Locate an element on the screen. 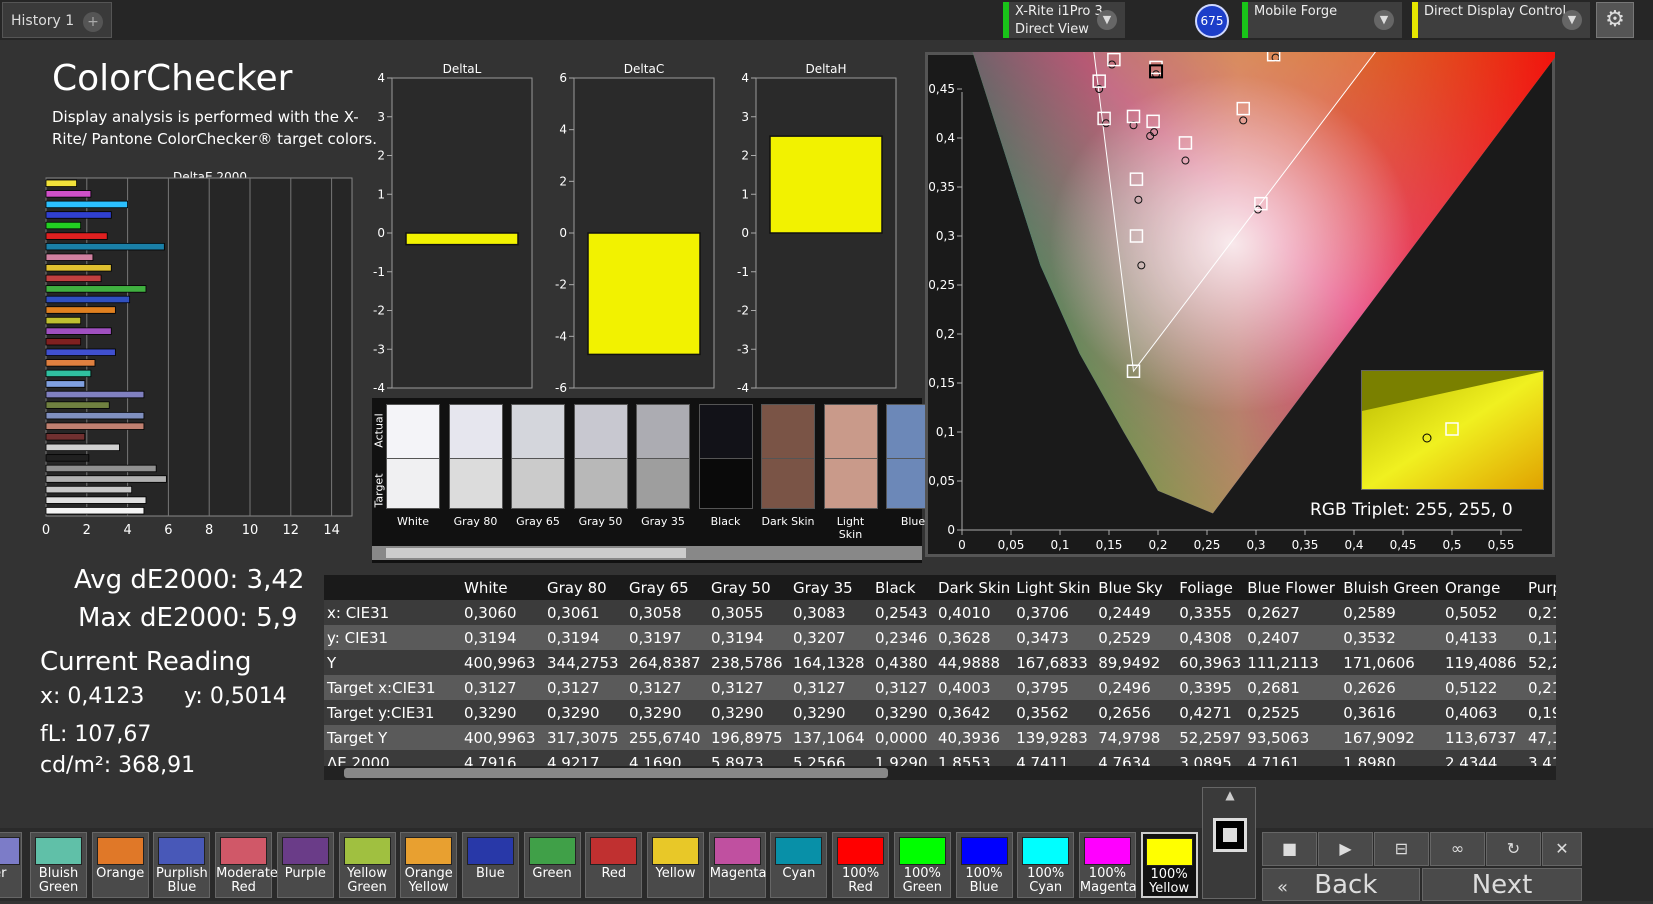  delta-tick-label: -4 is located at coordinates (561, 336).